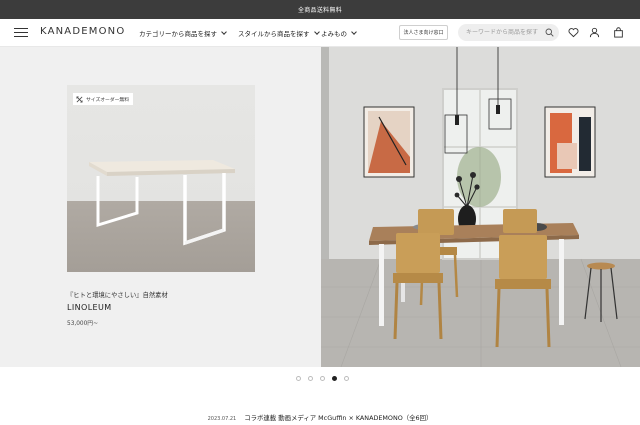  I want to click on nav-category: カテゴリーから商品を探す, so click(183, 33).